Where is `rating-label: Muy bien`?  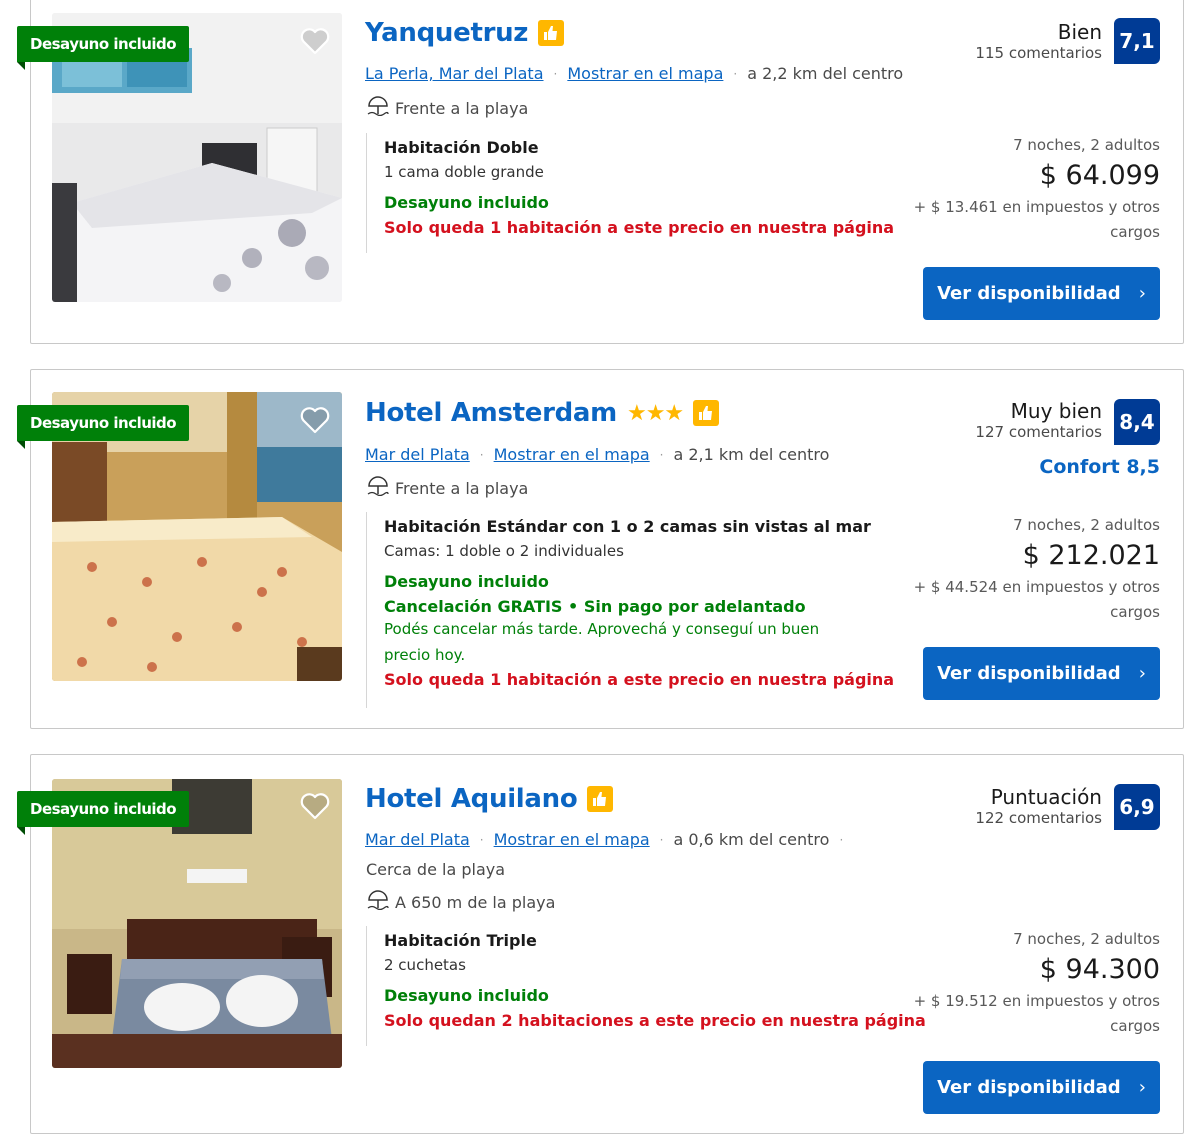 rating-label: Muy bien is located at coordinates (1056, 411).